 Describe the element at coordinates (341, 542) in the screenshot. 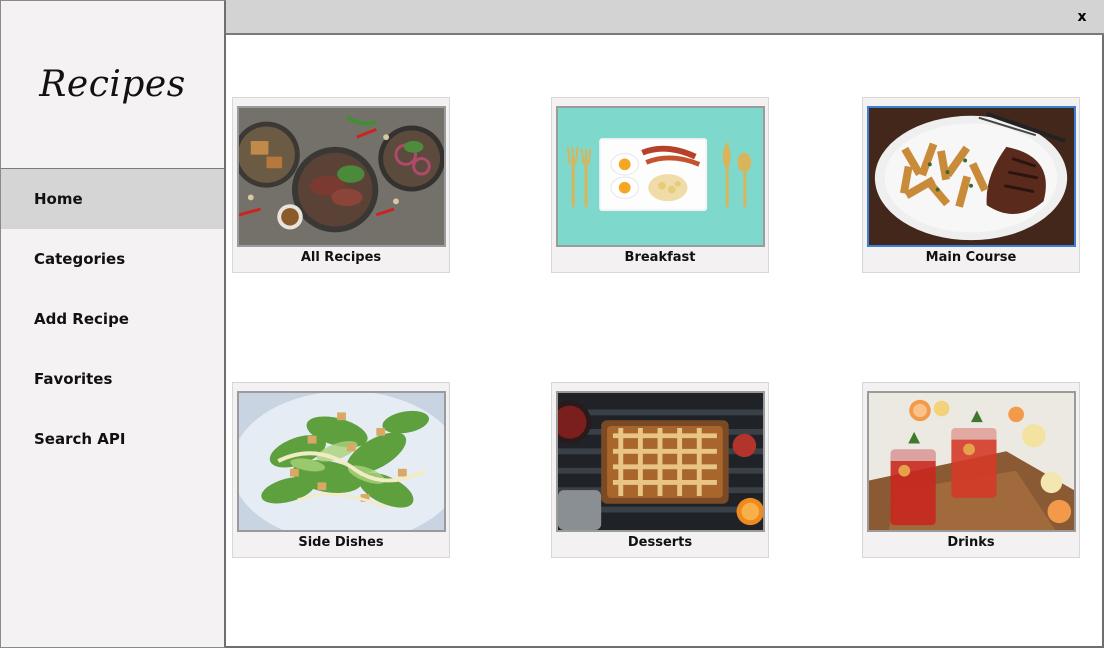

I see `category-label: Side Dishes` at that location.